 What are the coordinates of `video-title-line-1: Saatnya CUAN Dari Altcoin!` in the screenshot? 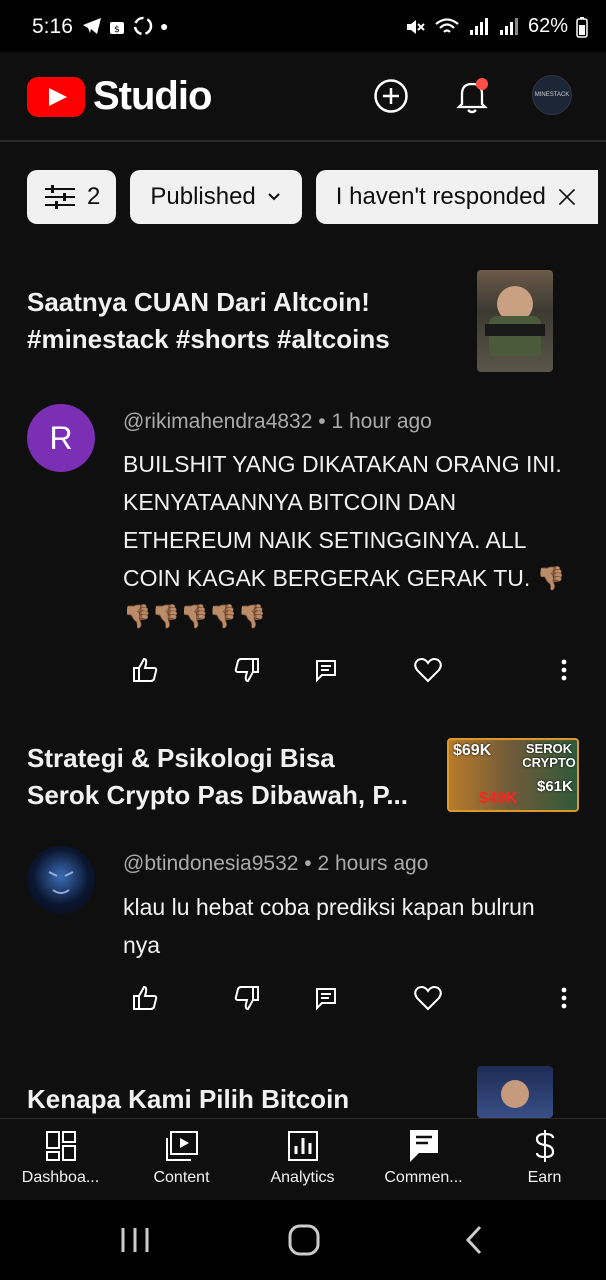 It's located at (198, 302).